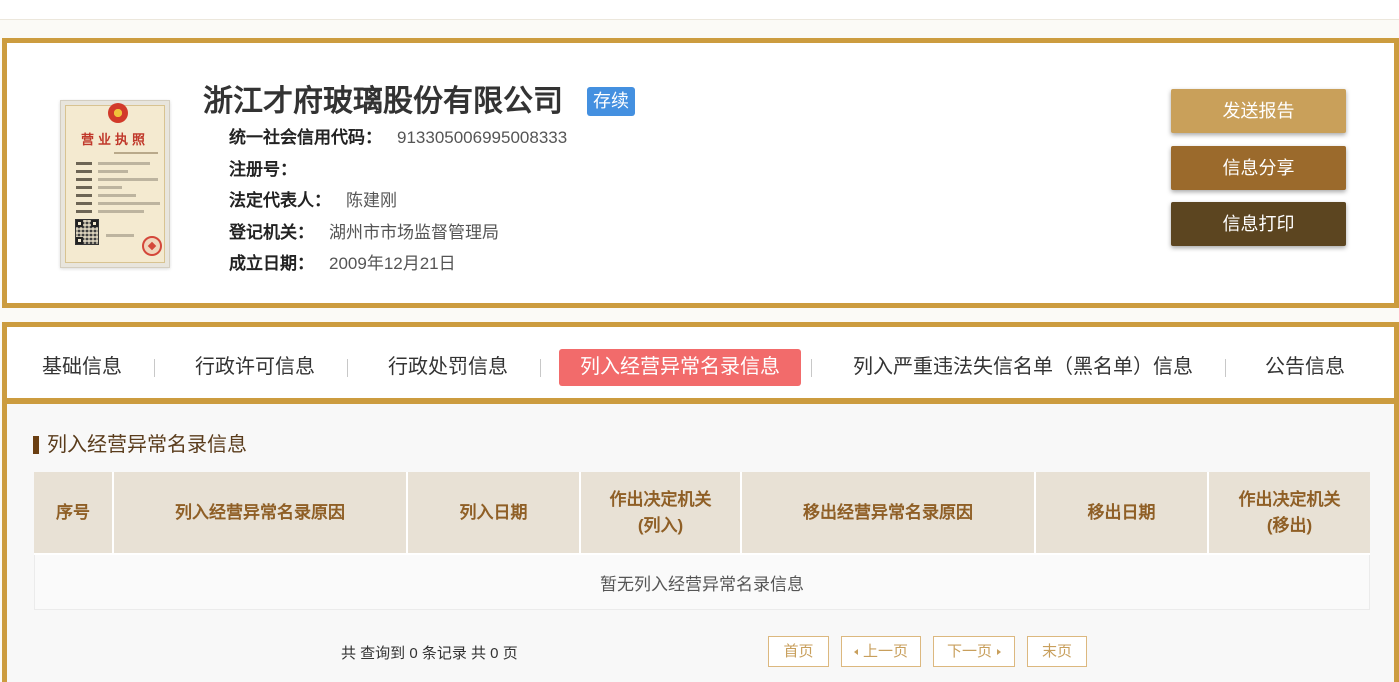  What do you see at coordinates (271, 263) in the screenshot?
I see `field-label: 成立日期：` at bounding box center [271, 263].